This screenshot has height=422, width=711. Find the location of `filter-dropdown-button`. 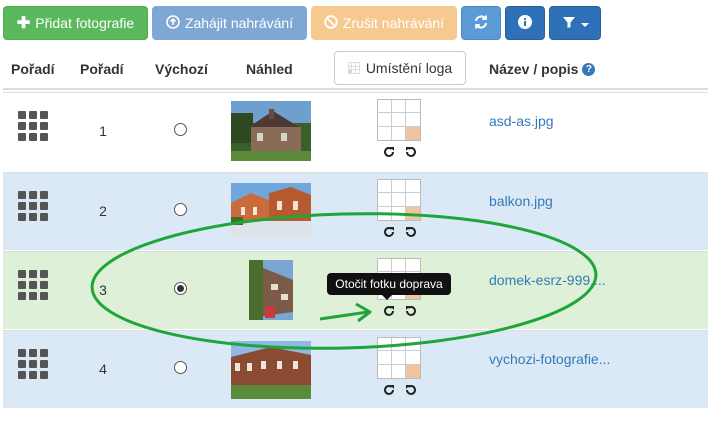

filter-dropdown-button is located at coordinates (575, 23).